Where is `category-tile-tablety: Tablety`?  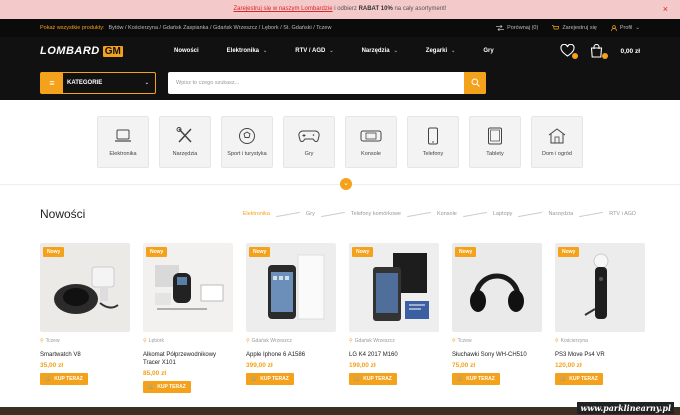
category-tile-tablety: Tablety is located at coordinates (495, 142).